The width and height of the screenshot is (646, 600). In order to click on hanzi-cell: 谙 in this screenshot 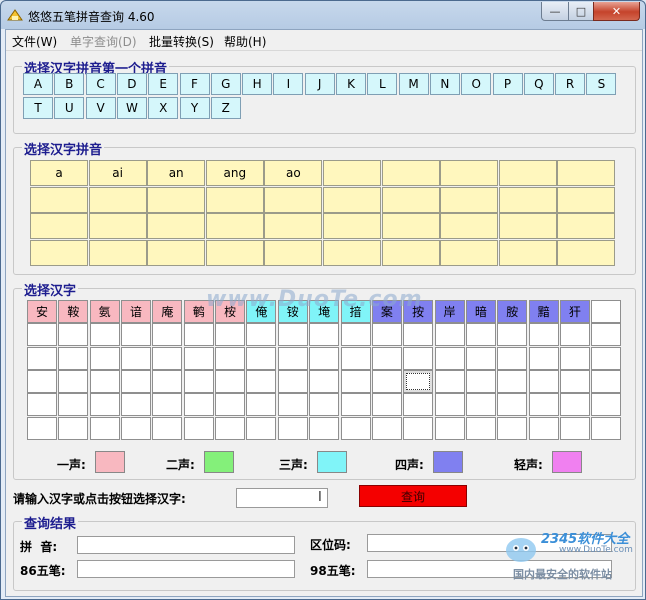, I will do `click(136, 311)`.